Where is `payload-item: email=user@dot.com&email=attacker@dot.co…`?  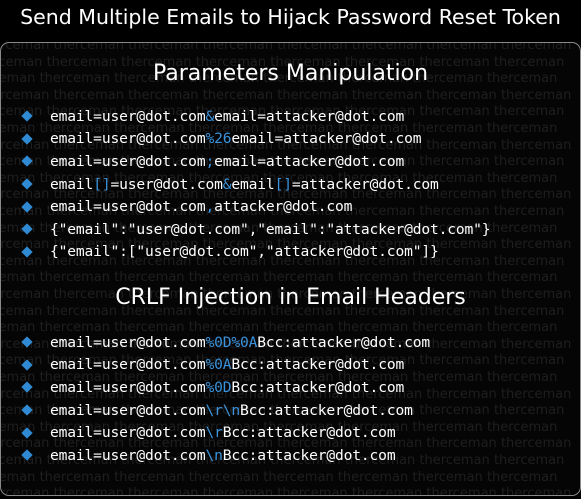
payload-item: email=user@dot.com&email=attacker@dot.co… is located at coordinates (255, 116).